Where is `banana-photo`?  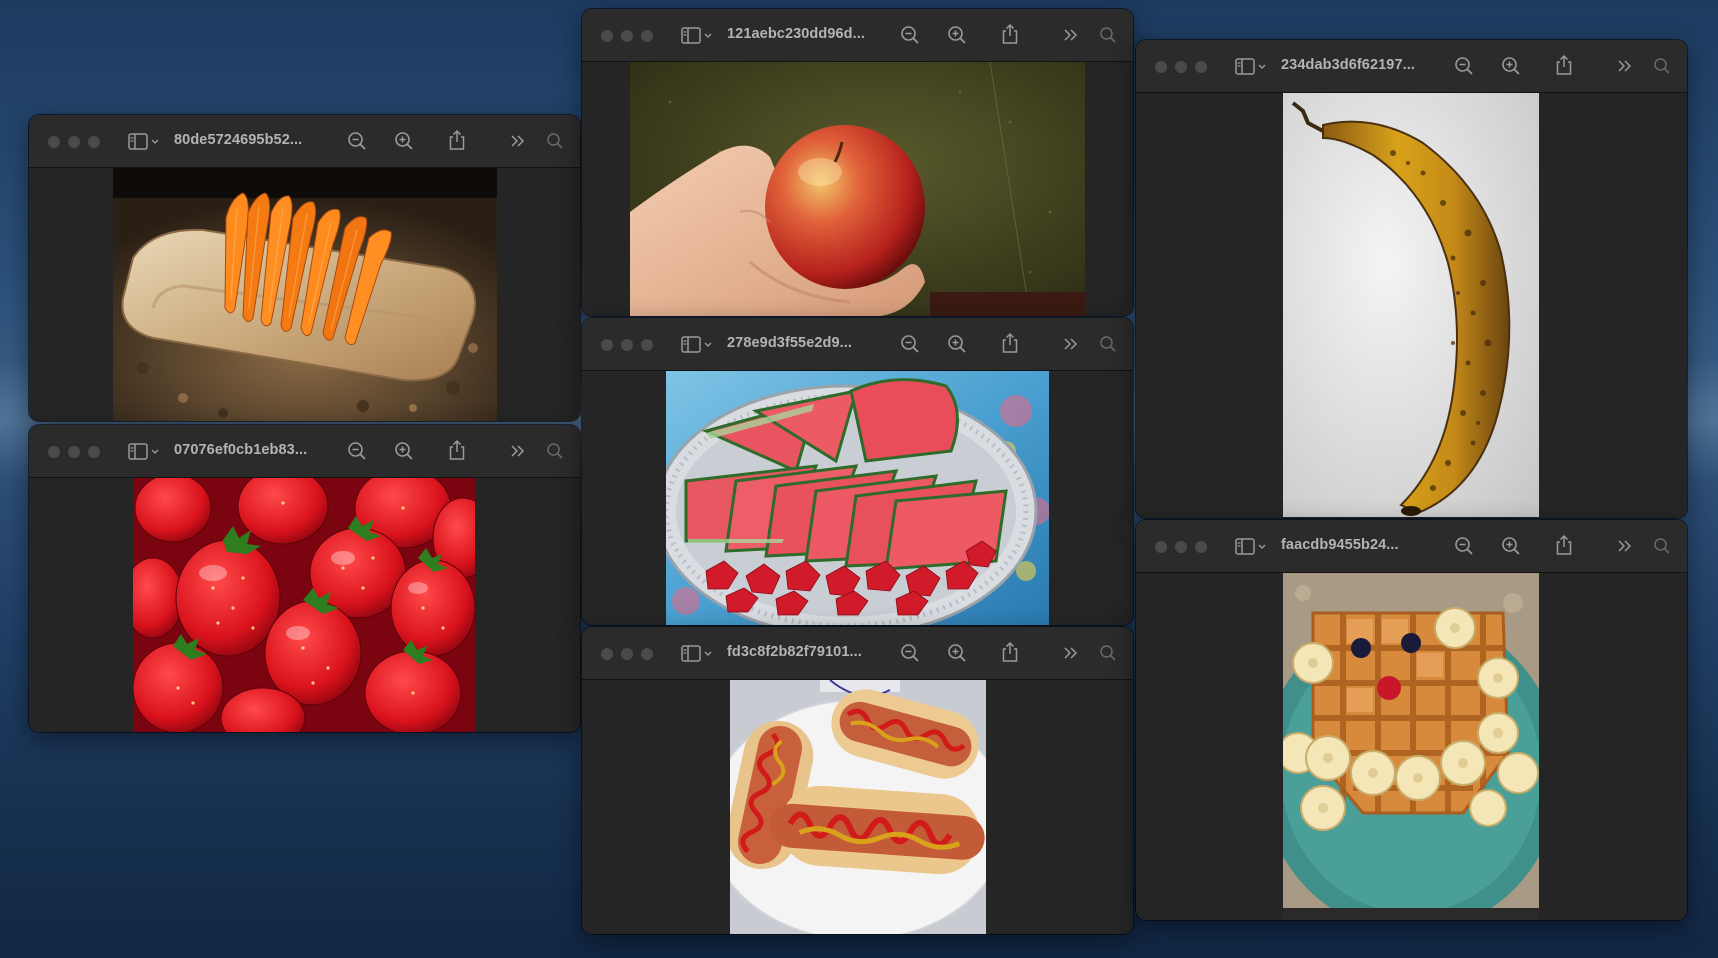 banana-photo is located at coordinates (1411, 305).